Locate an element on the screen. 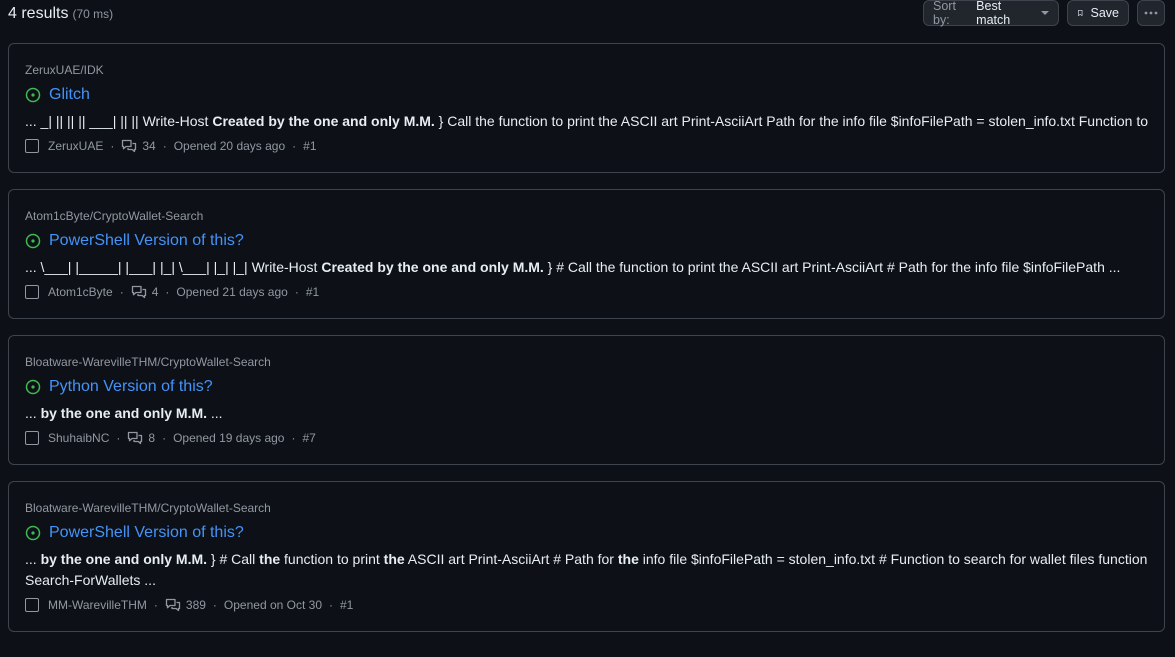 The width and height of the screenshot is (1175, 657). repo-name-link: Atom1cByte/CryptoWallet-Search is located at coordinates (114, 216).